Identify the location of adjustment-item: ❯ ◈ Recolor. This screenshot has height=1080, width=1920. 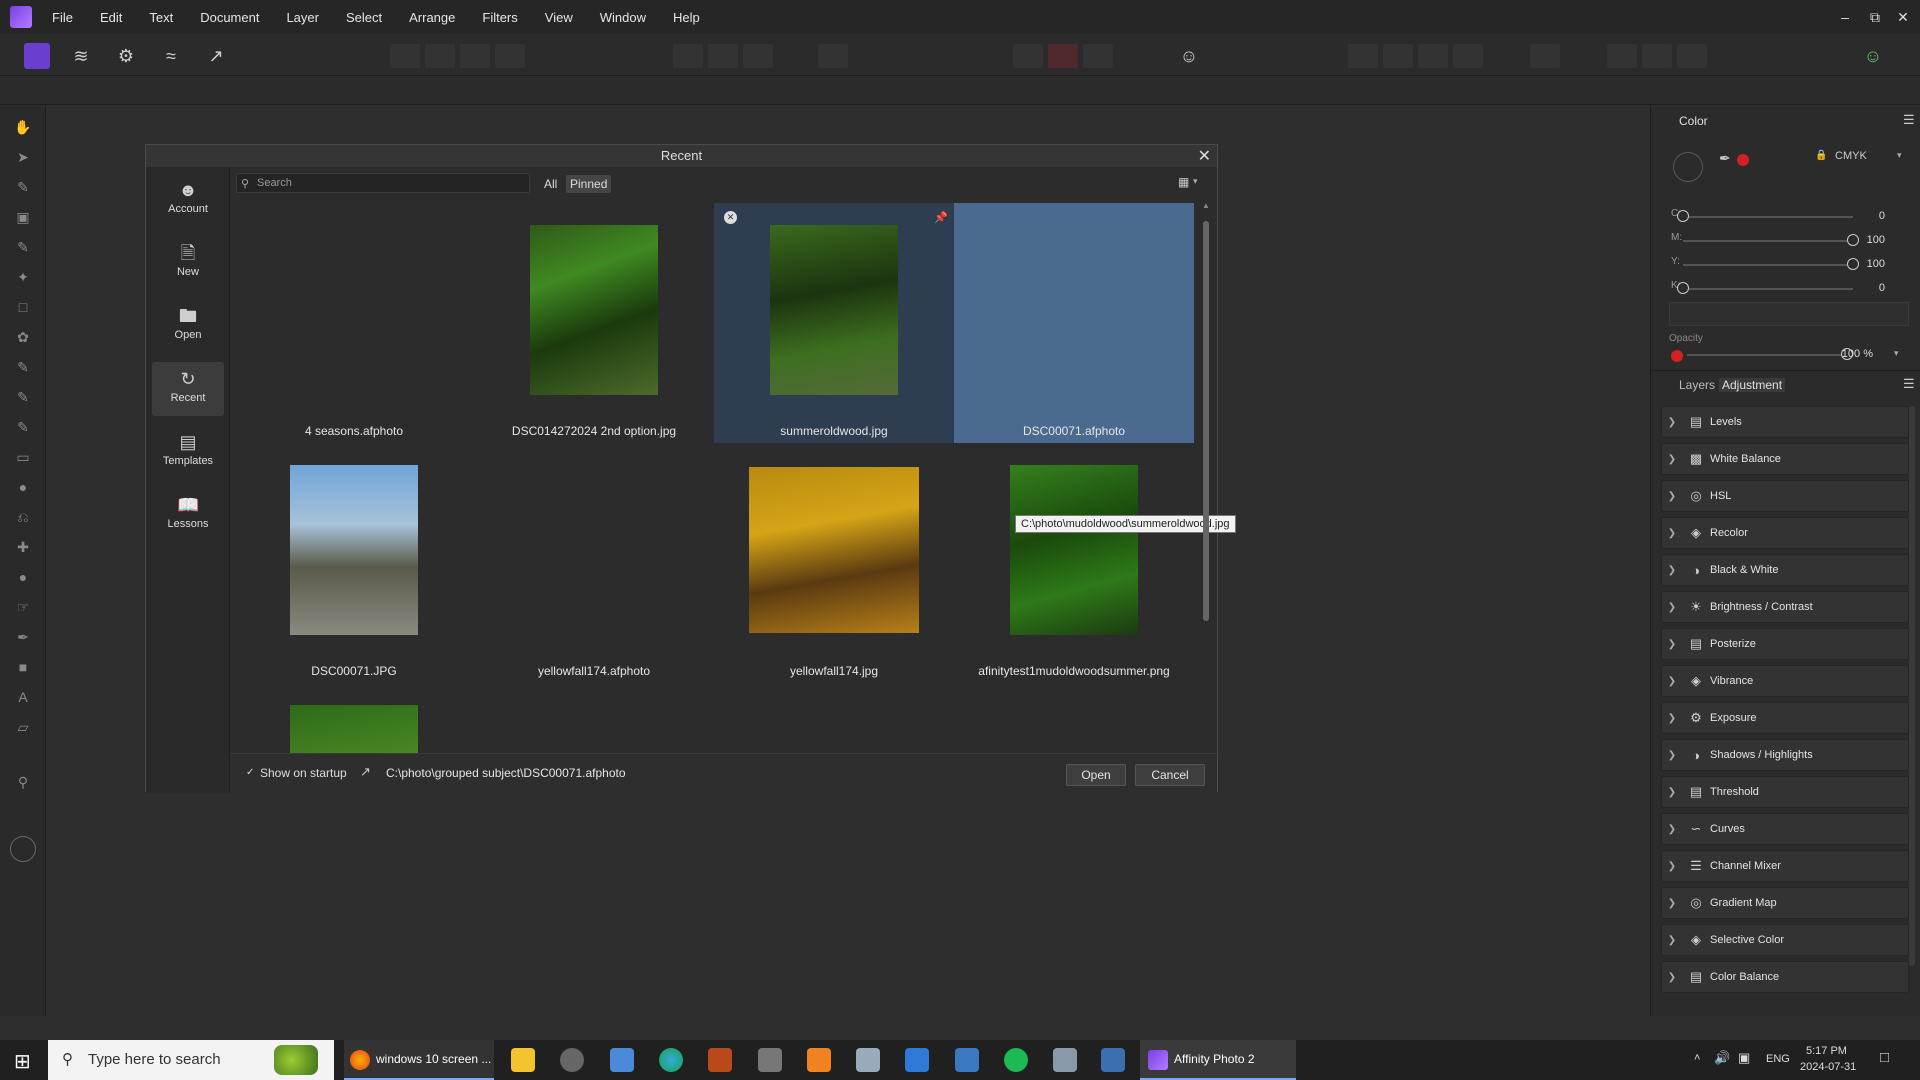
(1785, 533).